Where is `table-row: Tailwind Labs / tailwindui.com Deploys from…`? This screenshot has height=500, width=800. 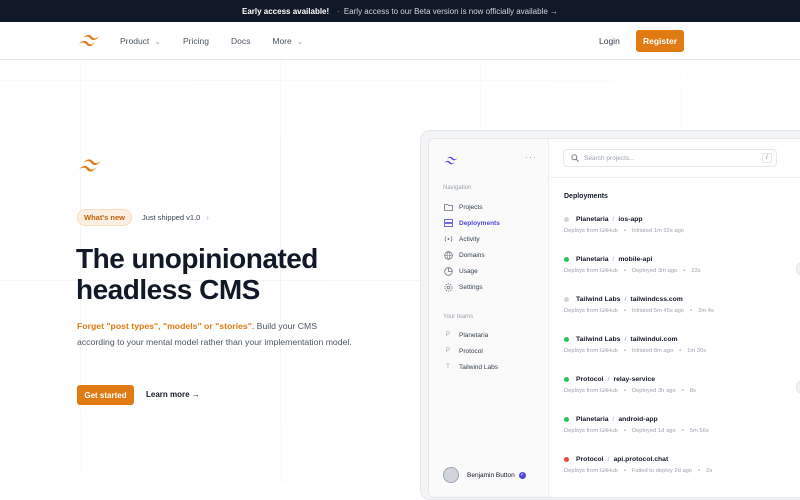
table-row: Tailwind Labs / tailwindui.com Deploys from… is located at coordinates (682, 345).